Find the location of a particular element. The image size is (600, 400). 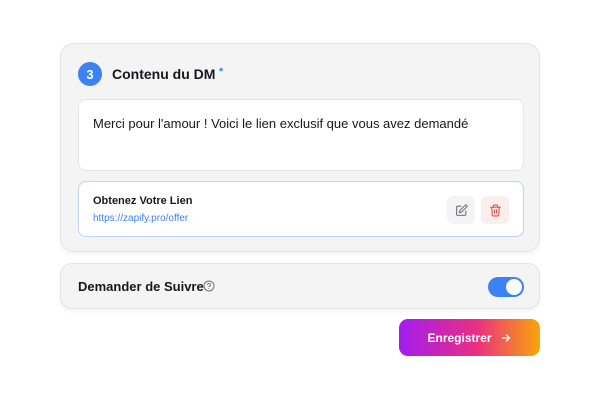

edit-link-button is located at coordinates (461, 210).